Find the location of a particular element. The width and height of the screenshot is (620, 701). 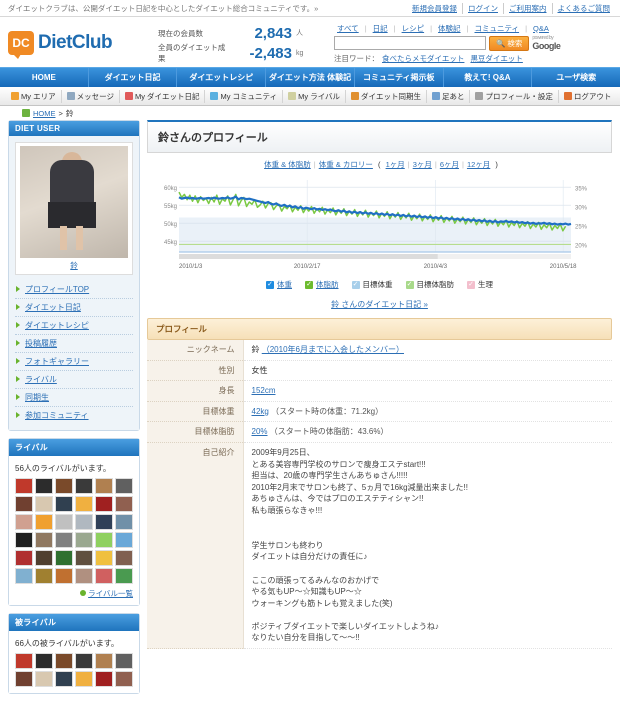

legend-label-weight: 体重 is located at coordinates (284, 284).